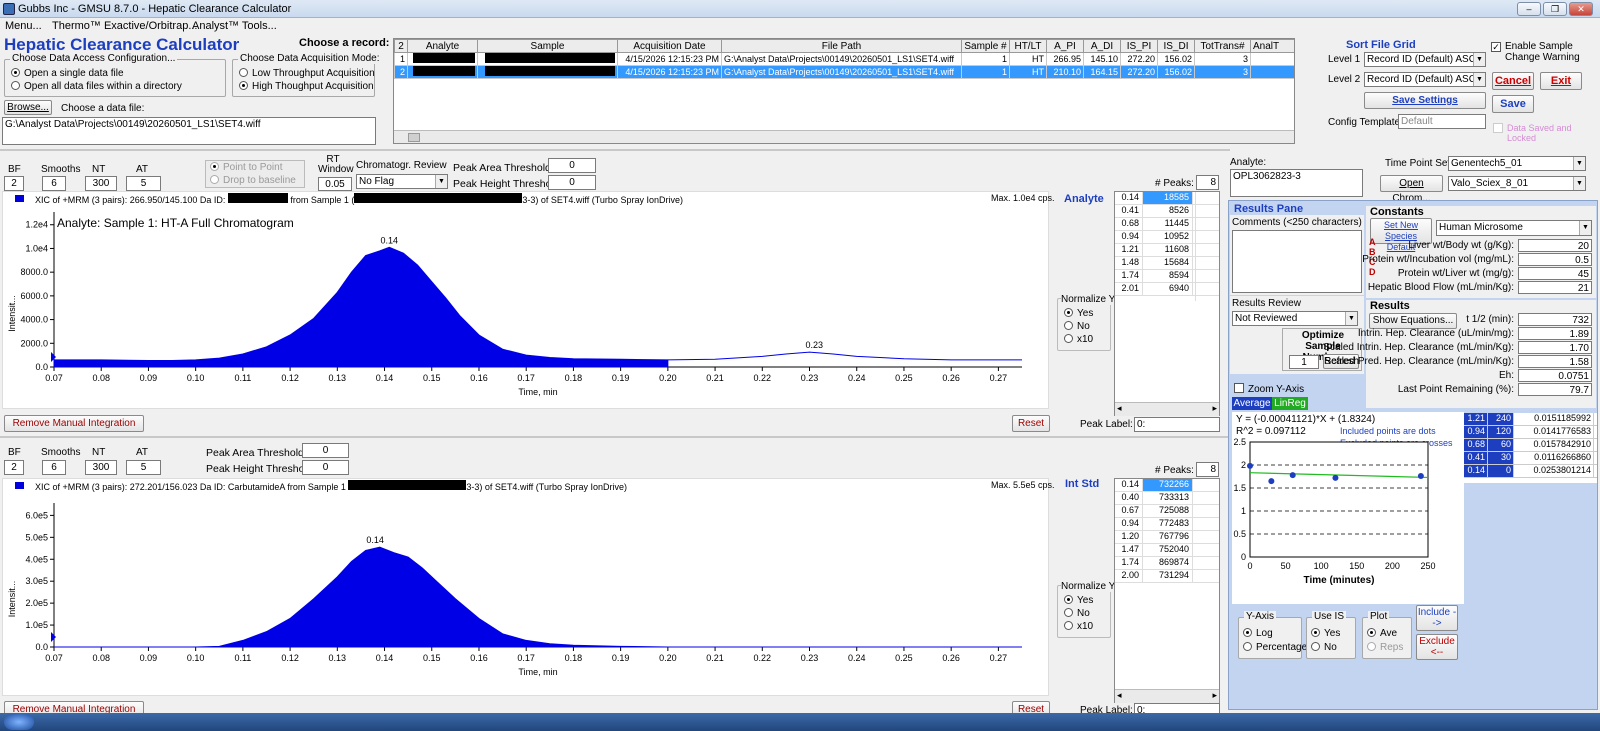 This screenshot has height=731, width=1600. Describe the element at coordinates (1139, 46) in the screenshot. I see `col-is-pi: IS_PI` at that location.